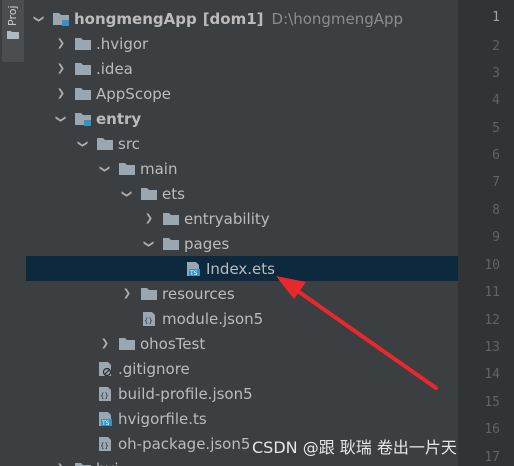 The image size is (514, 466). I want to click on line-number: 16, so click(492, 429).